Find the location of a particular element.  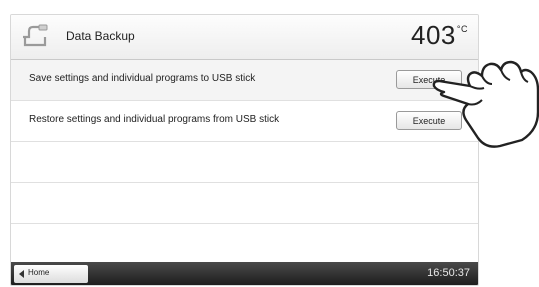

pointing-hand-icon is located at coordinates (485, 104).